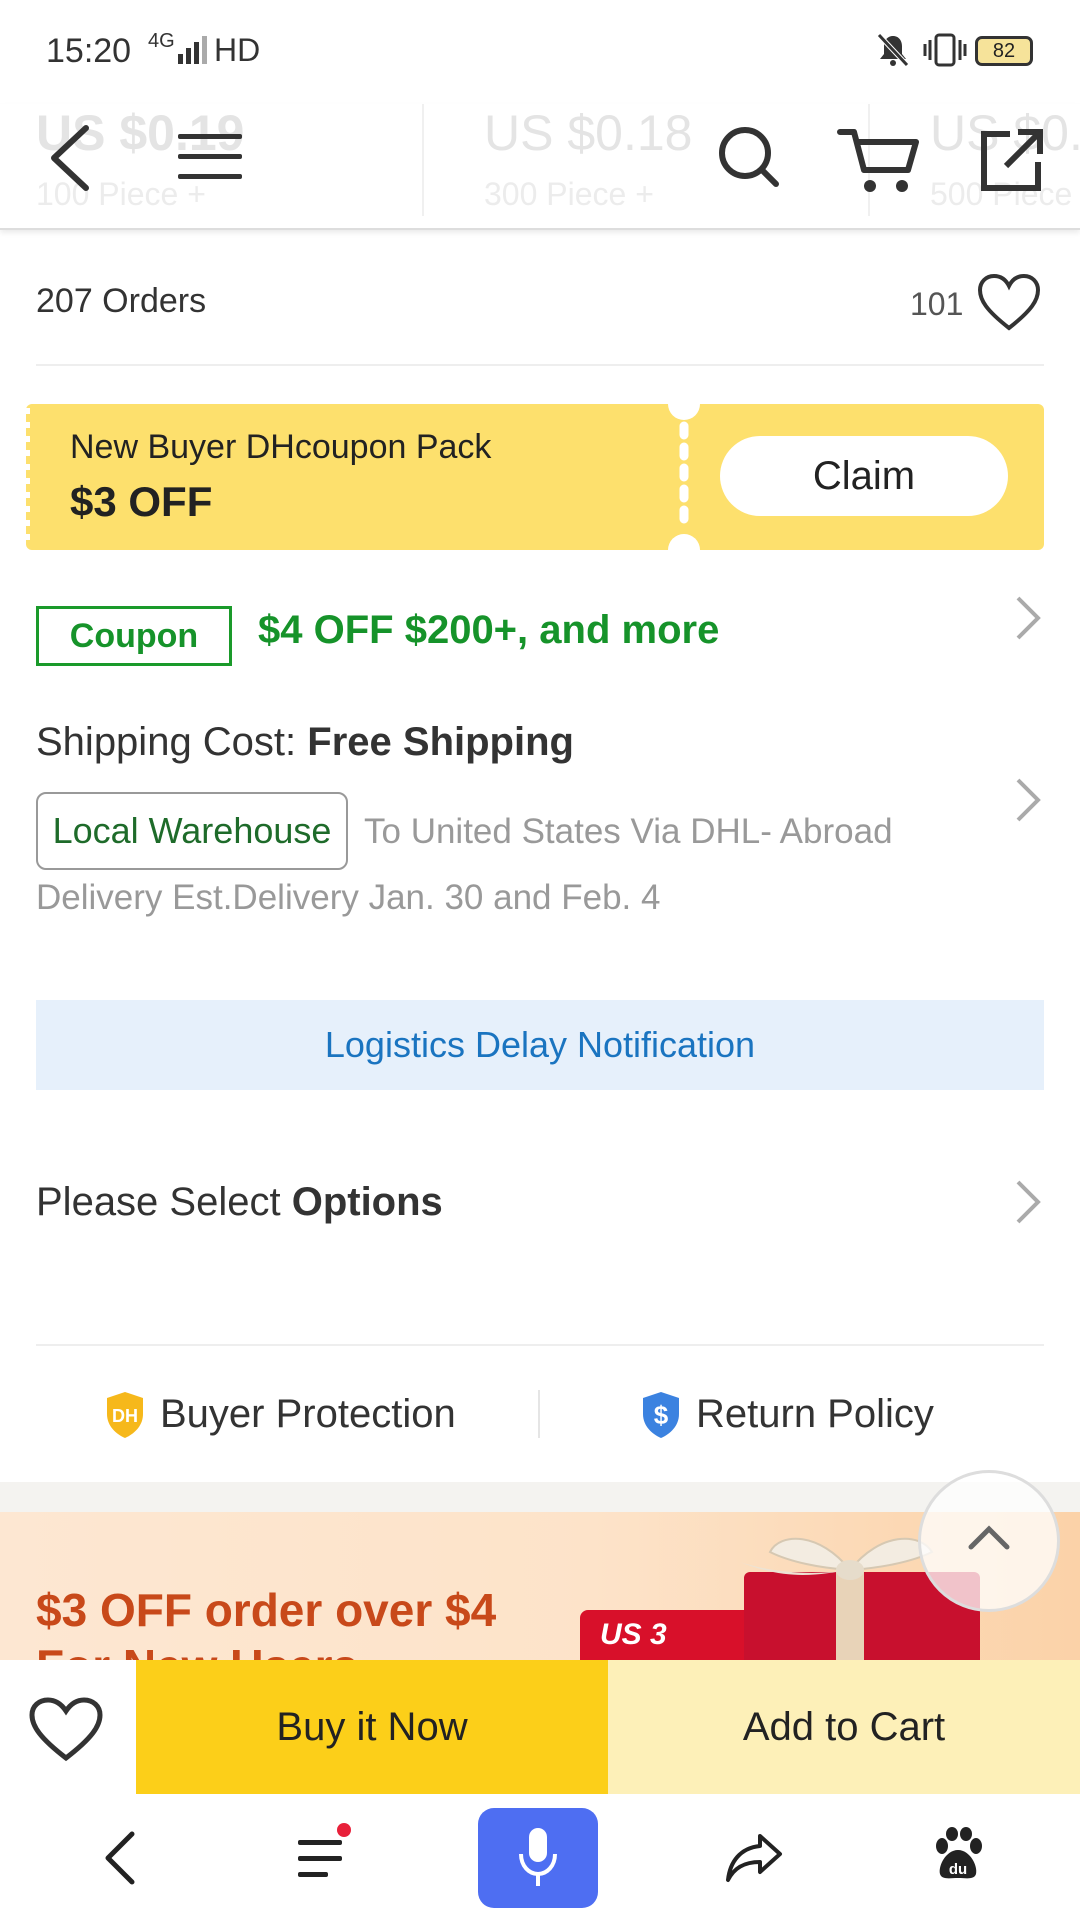  I want to click on voice-search-button, so click(538, 1858).